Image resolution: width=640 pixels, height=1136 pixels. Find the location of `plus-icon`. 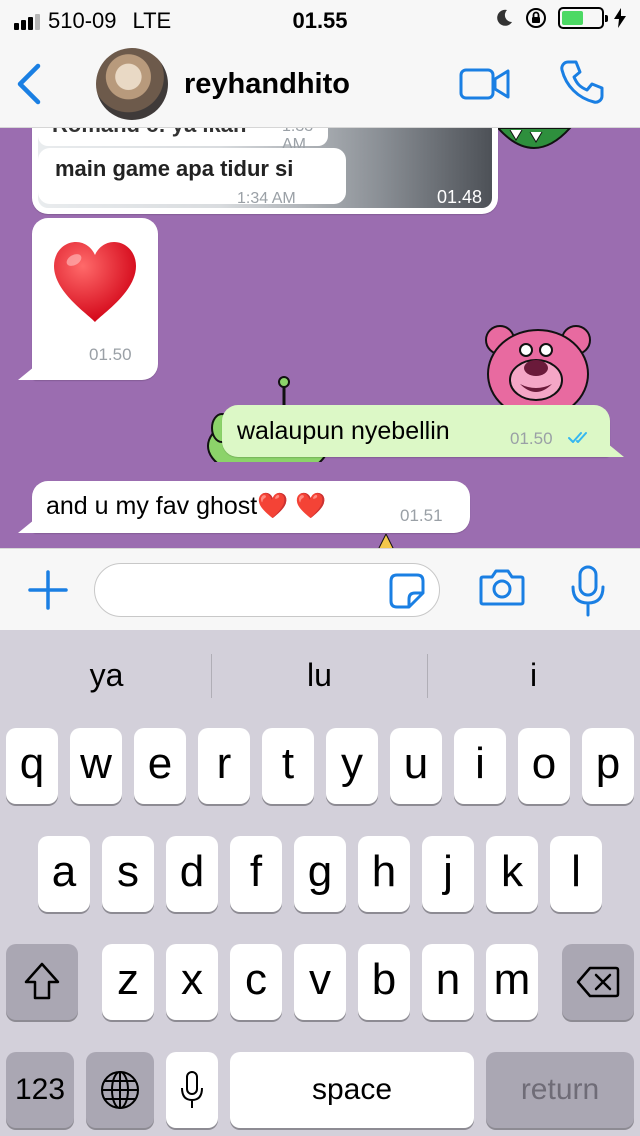

plus-icon is located at coordinates (48, 590).